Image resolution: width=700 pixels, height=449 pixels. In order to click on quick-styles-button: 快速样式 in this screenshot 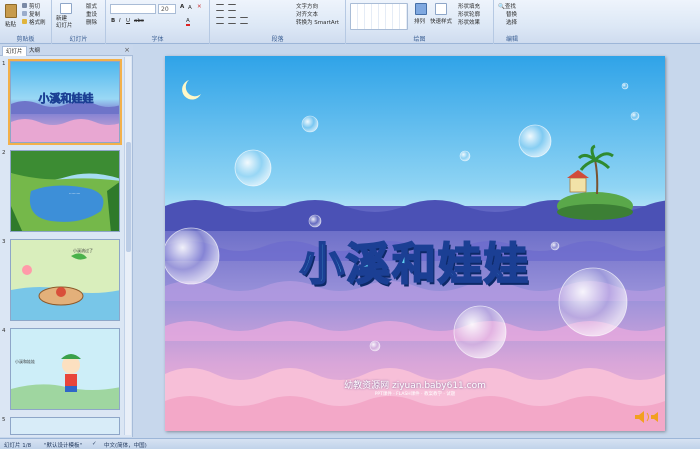, I will do `click(441, 21)`.